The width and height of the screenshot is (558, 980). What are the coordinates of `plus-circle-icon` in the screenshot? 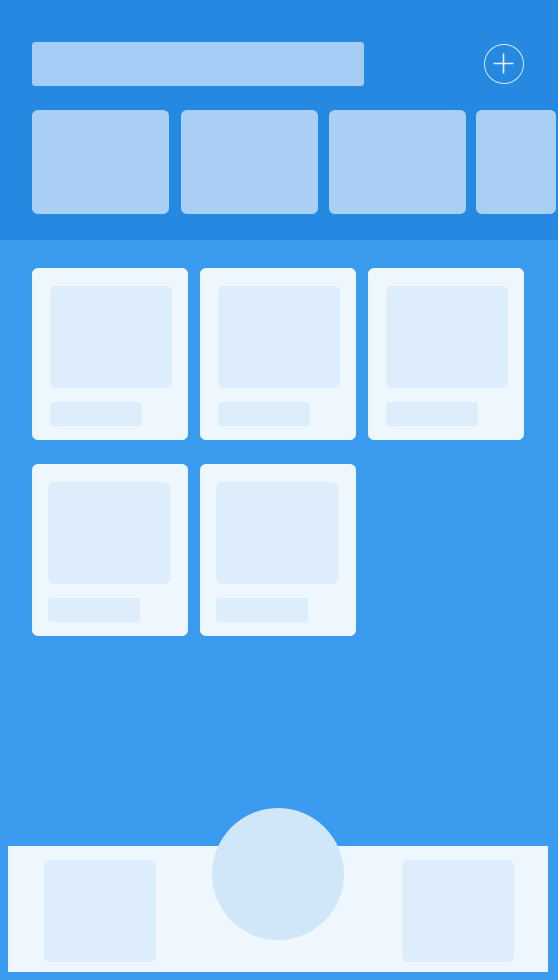 It's located at (503, 63).